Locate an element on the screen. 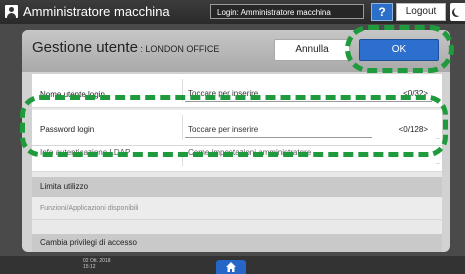 The height and width of the screenshot is (274, 465). user-icon is located at coordinates (11, 11).